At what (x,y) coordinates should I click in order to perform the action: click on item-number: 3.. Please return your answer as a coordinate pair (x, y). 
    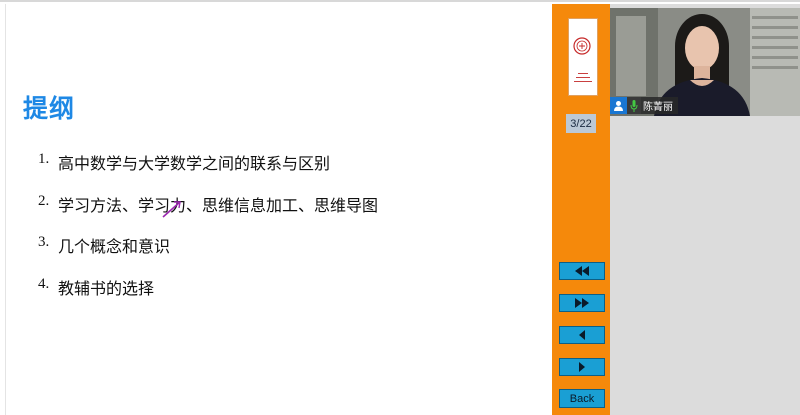
    Looking at the image, I should click on (44, 242).